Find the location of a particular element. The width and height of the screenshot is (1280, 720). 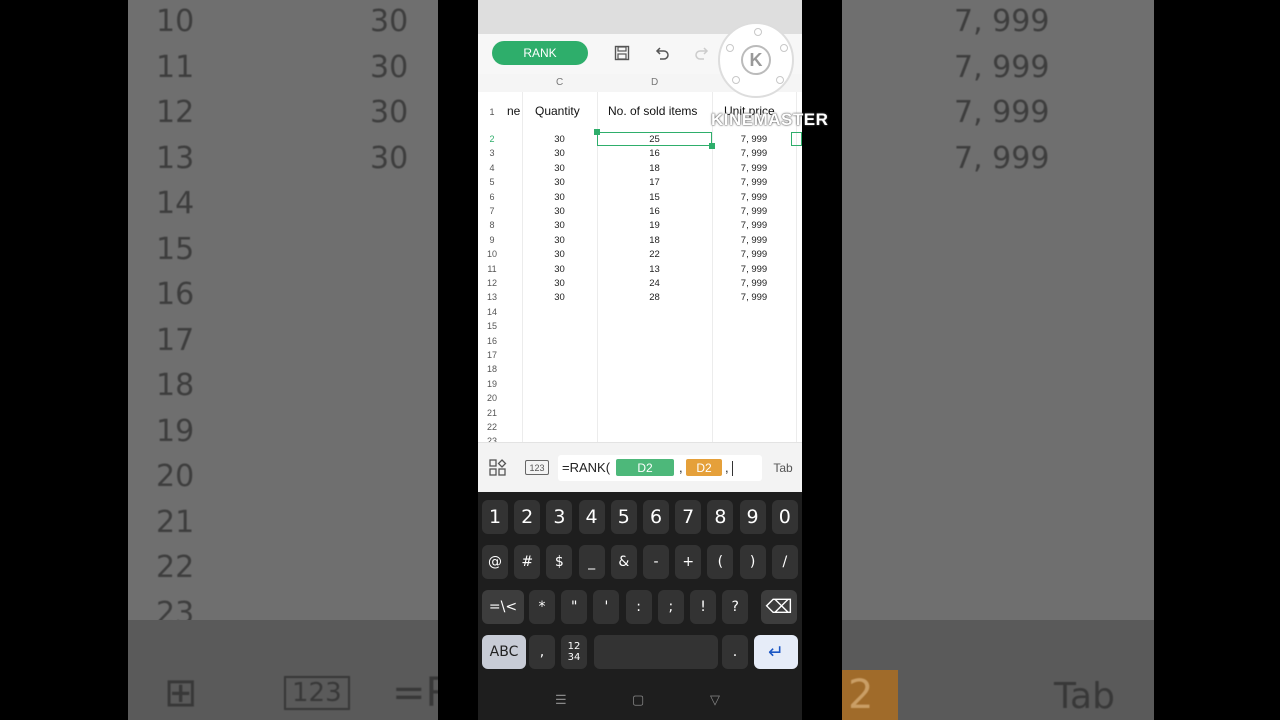

home-nav-icon: ▢ is located at coordinates (638, 700).